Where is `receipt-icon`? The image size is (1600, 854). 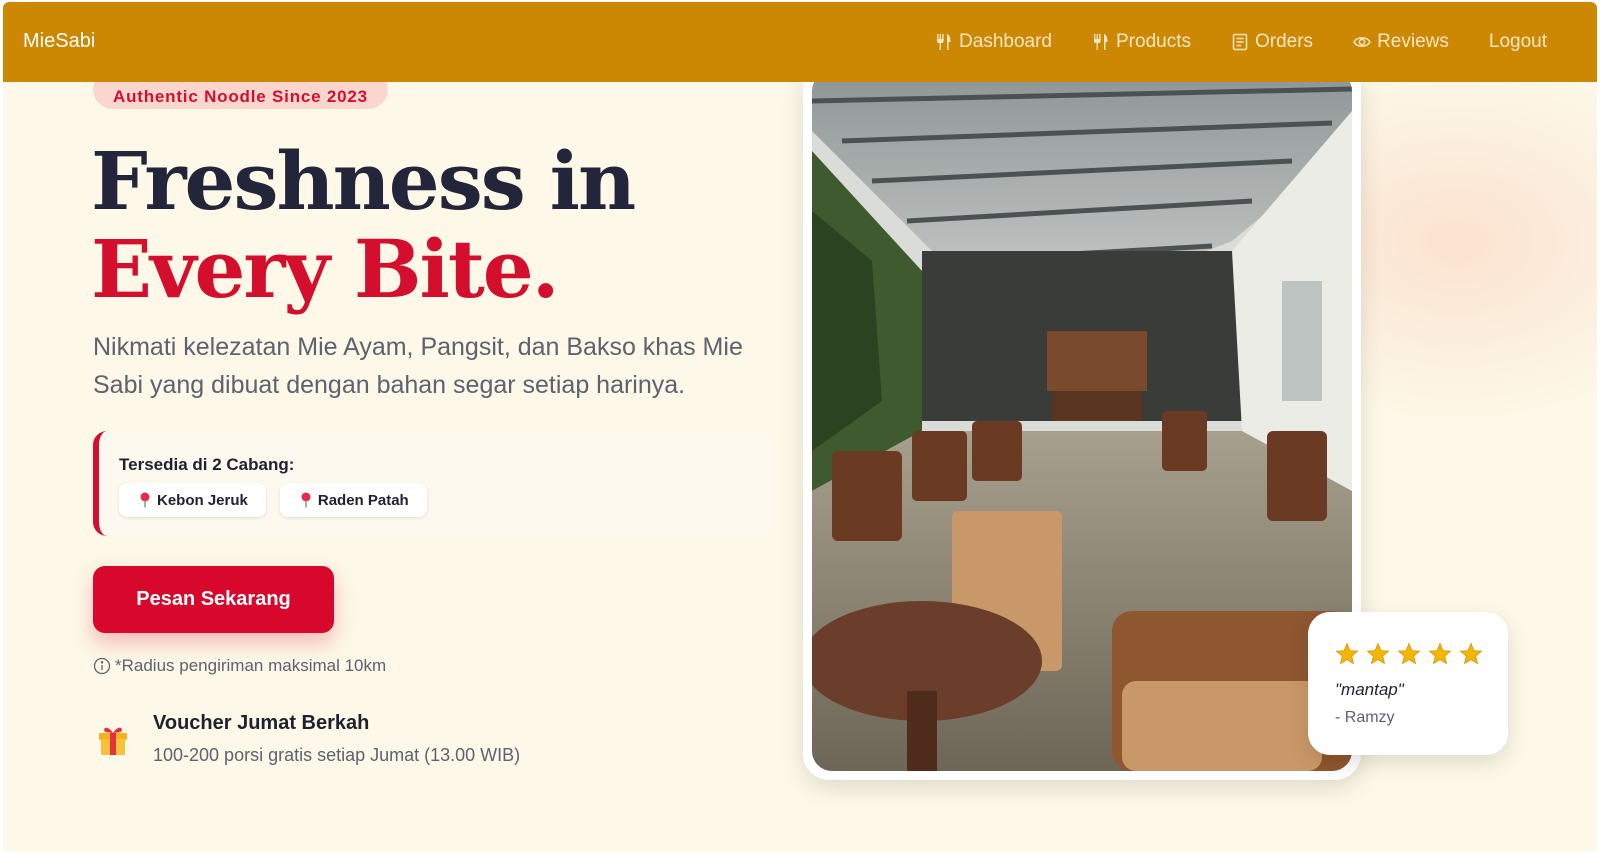 receipt-icon is located at coordinates (1240, 42).